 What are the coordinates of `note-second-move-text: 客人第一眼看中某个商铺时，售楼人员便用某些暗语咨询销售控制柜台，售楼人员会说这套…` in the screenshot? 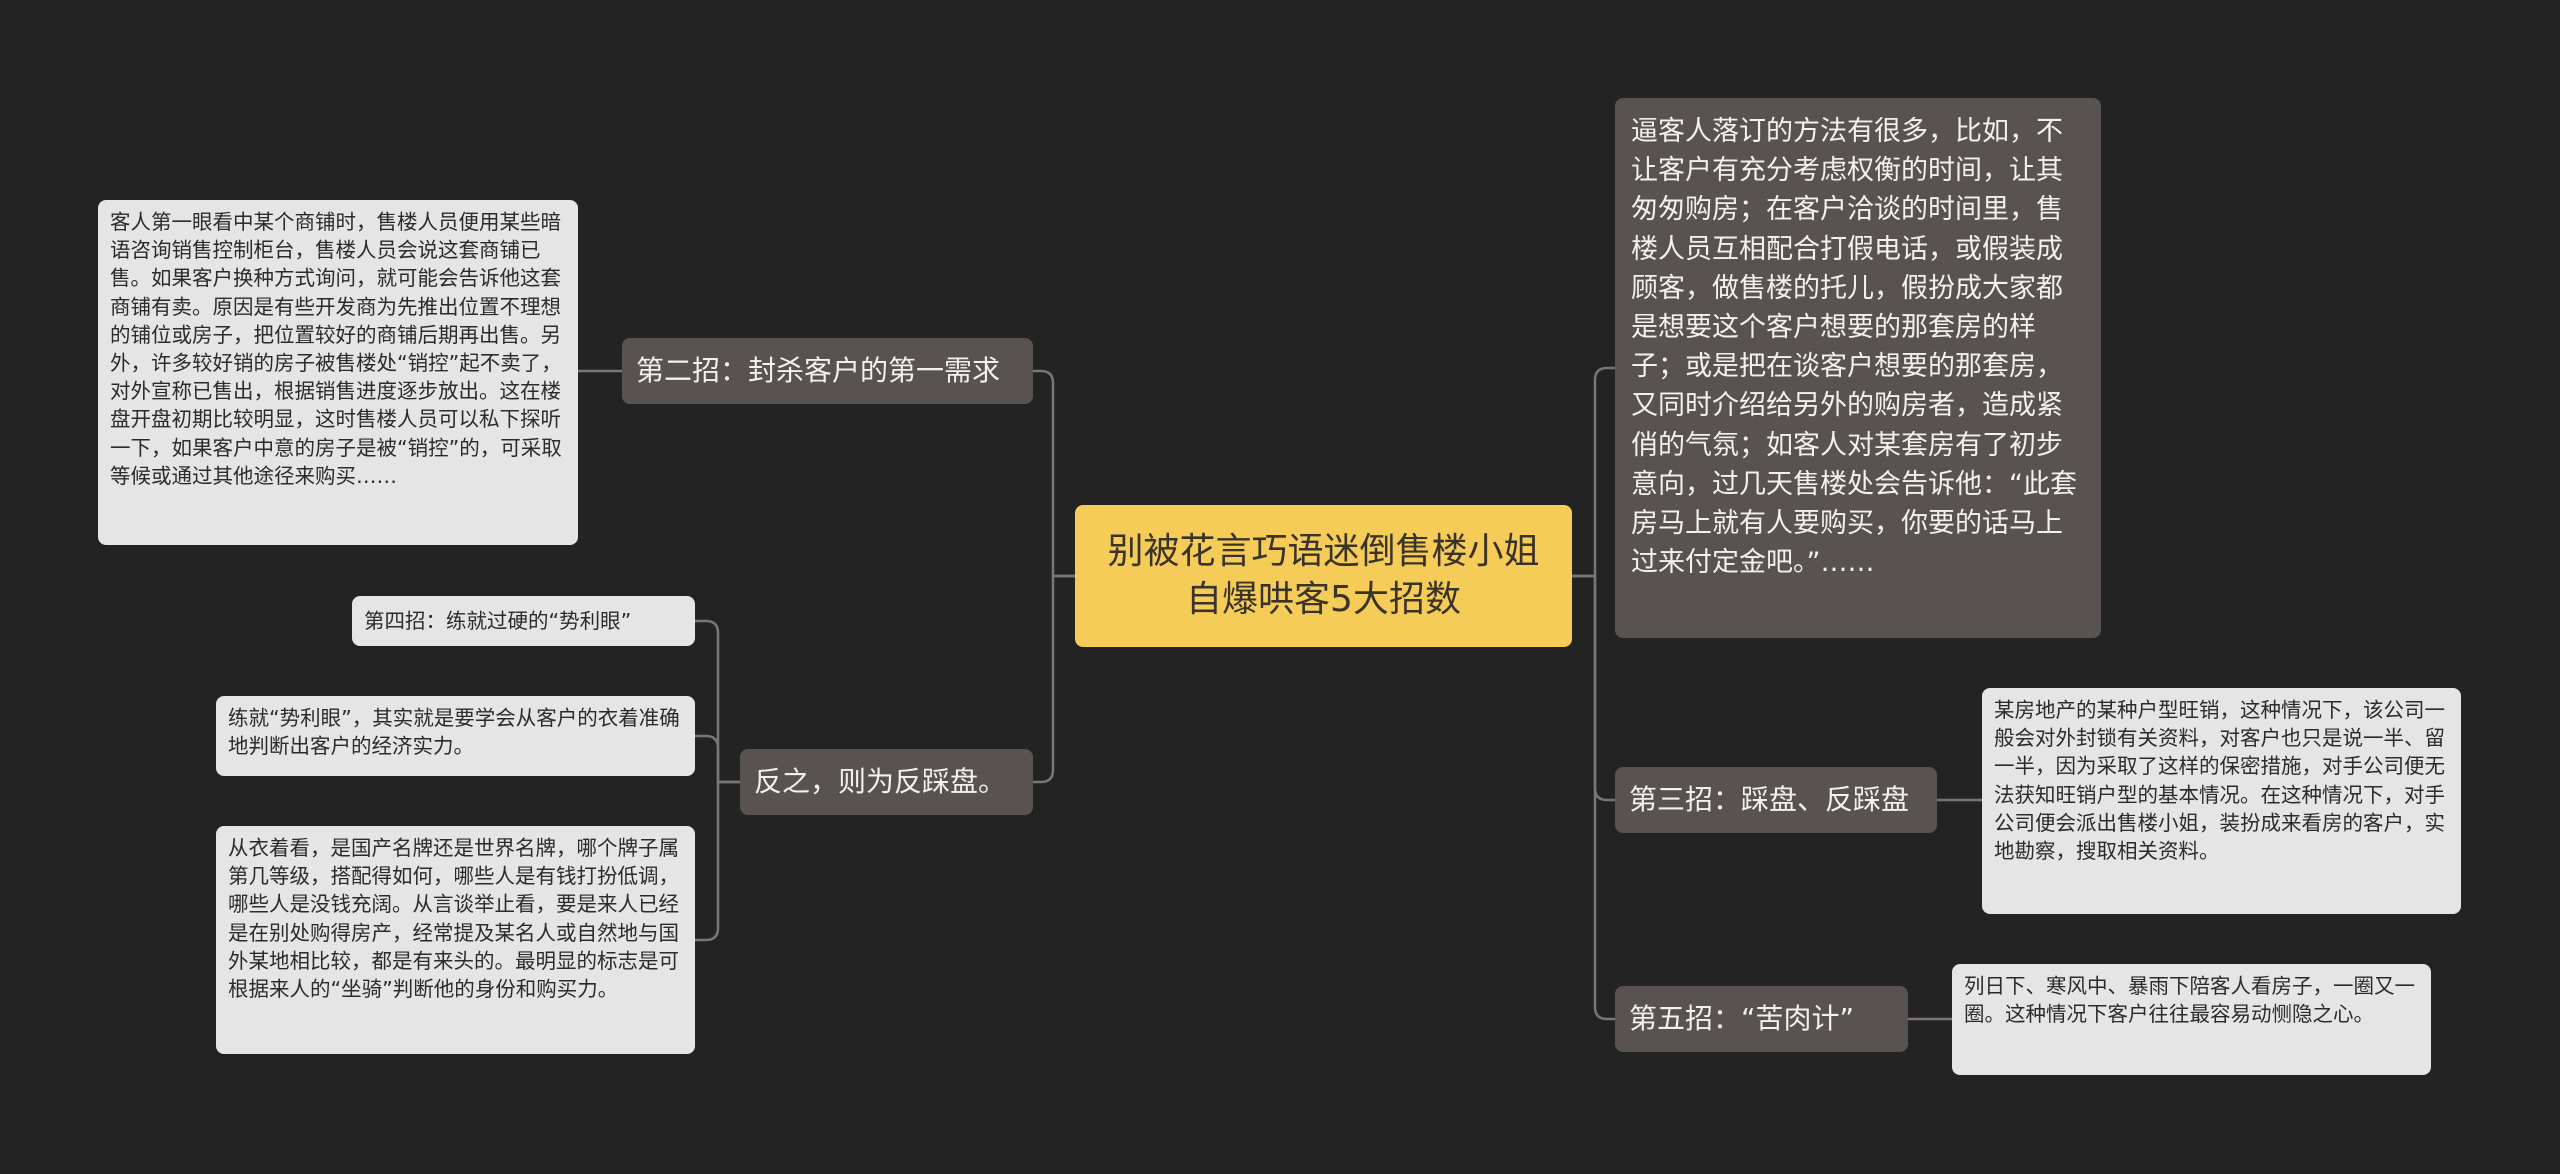 It's located at (336, 349).